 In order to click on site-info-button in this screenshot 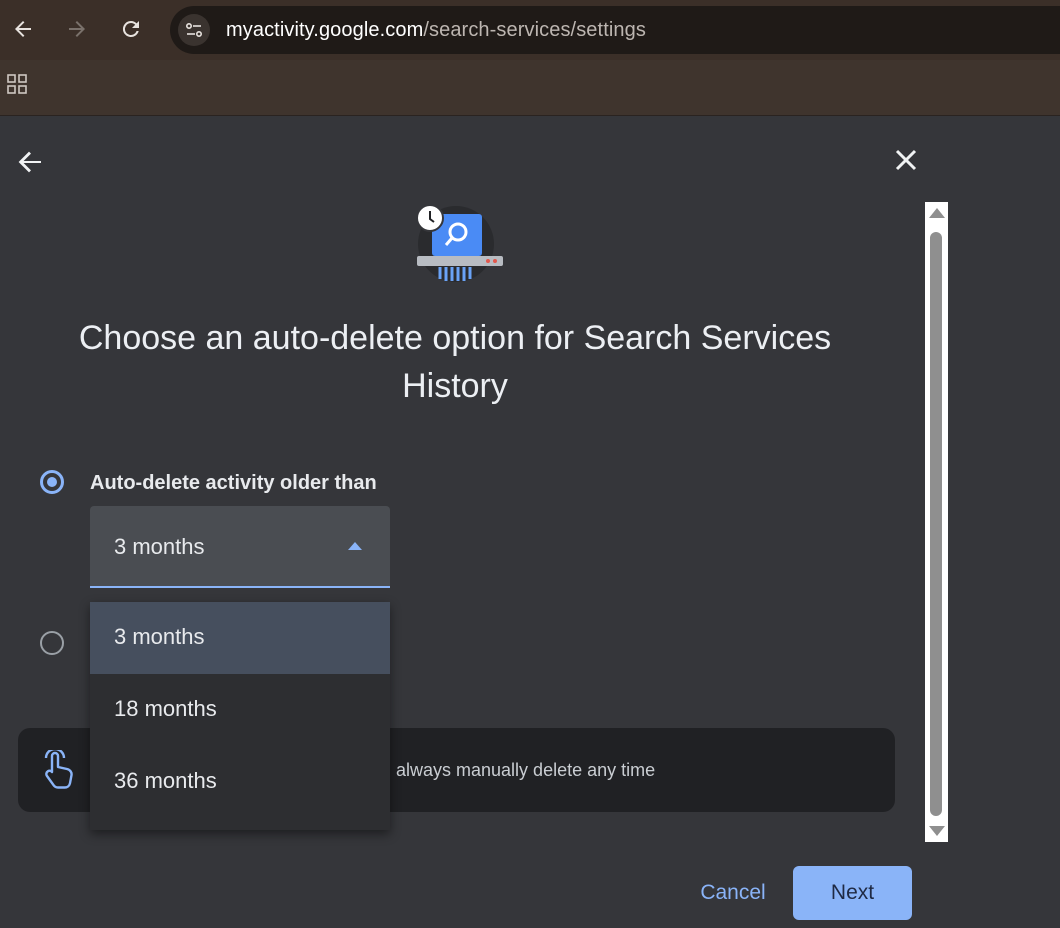, I will do `click(194, 30)`.